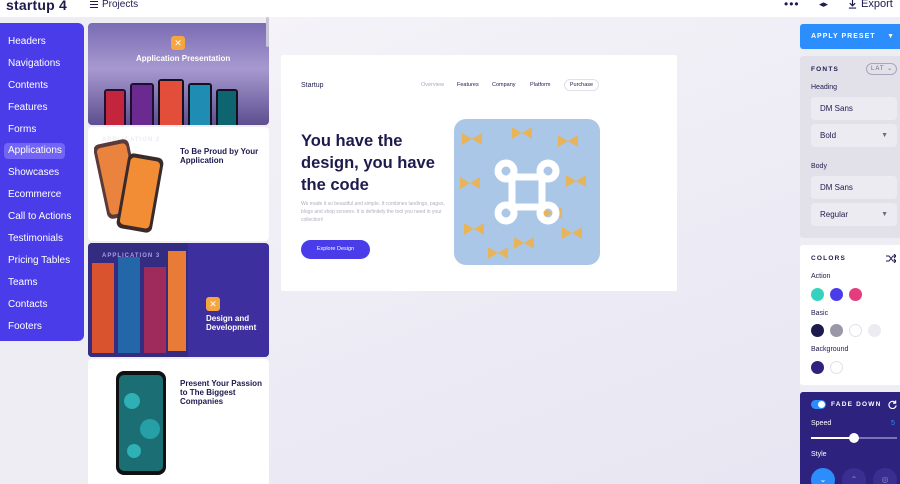  I want to click on speed-slider-fill, so click(832, 438).